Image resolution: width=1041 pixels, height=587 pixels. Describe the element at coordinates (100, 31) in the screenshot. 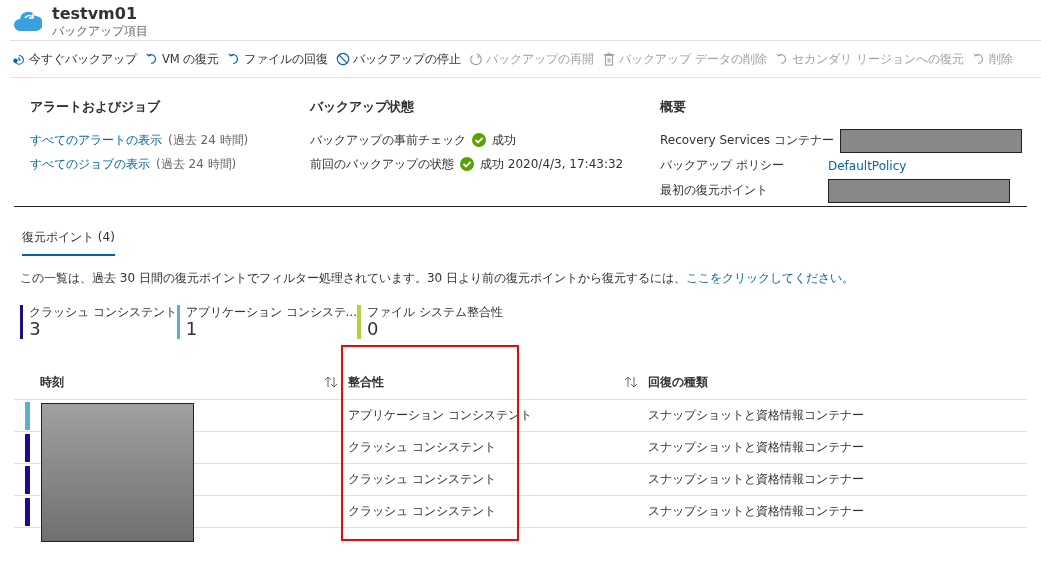

I see `page-subtitle: バックアップ項目` at that location.